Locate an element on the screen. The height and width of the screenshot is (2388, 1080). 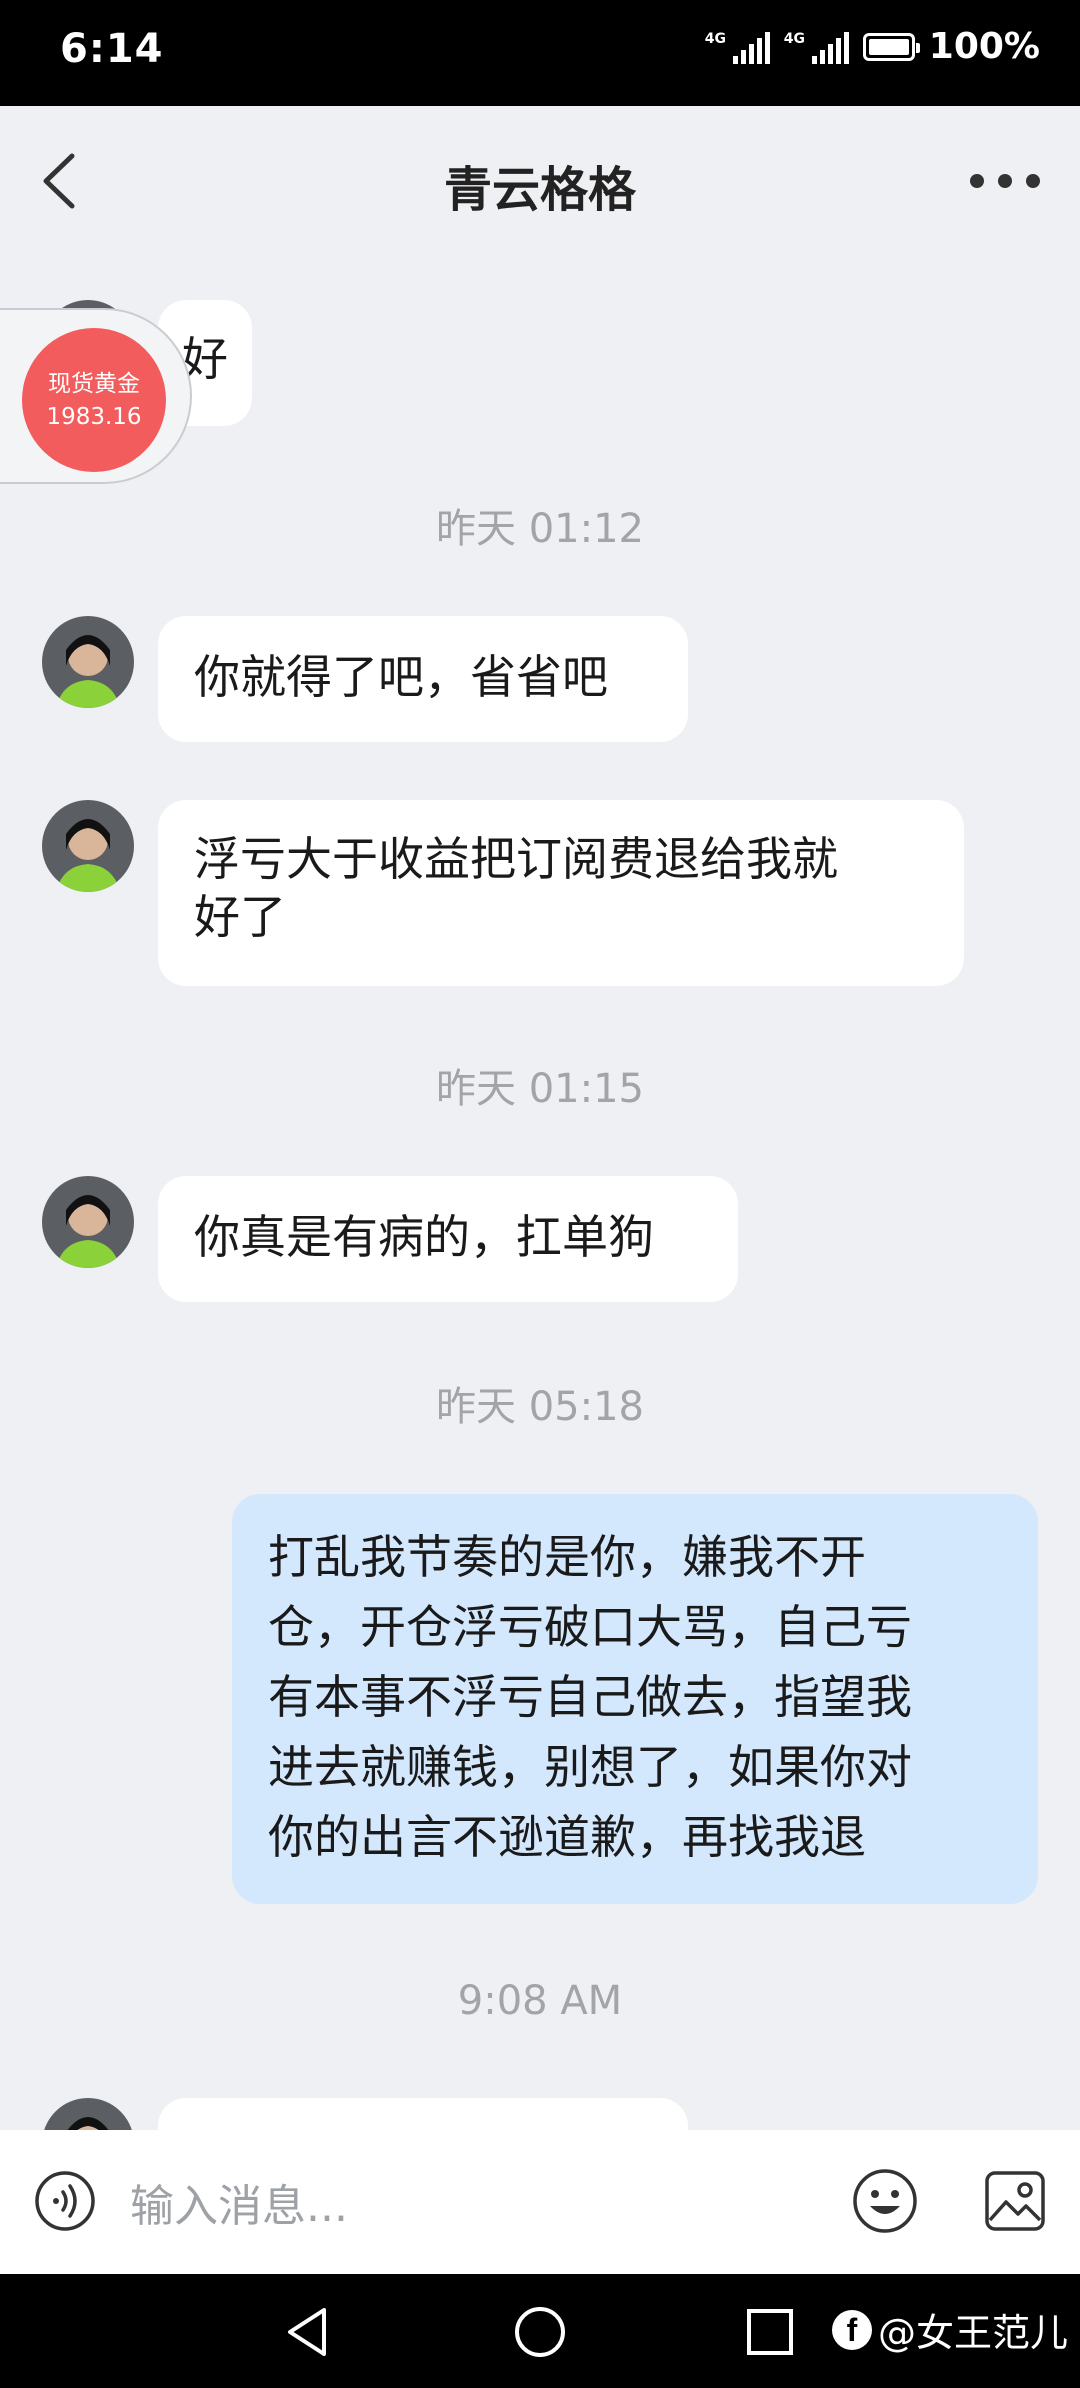
emoji-icon is located at coordinates (885, 2201).